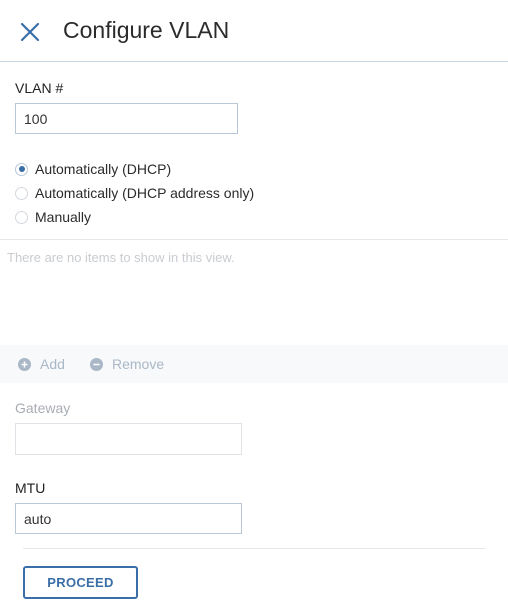  I want to click on close-icon, so click(30, 32).